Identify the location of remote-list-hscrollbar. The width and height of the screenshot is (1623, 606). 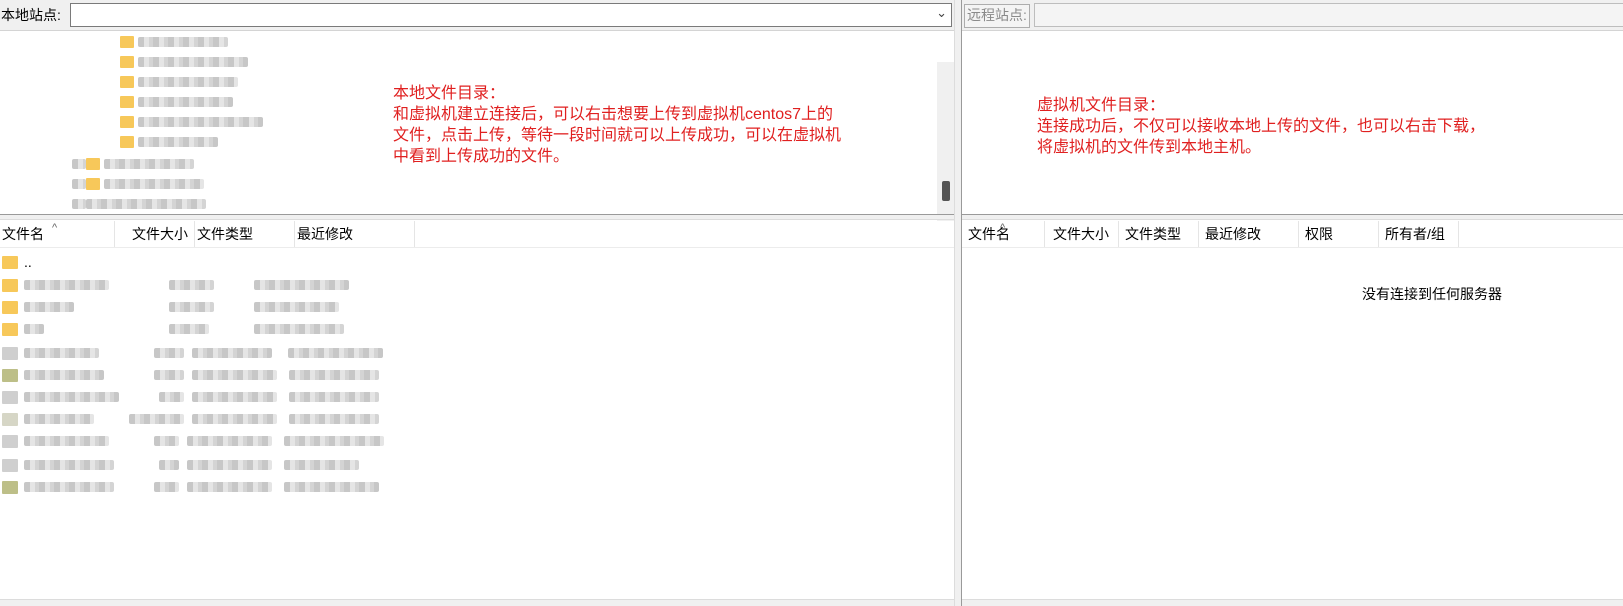
(1292, 602).